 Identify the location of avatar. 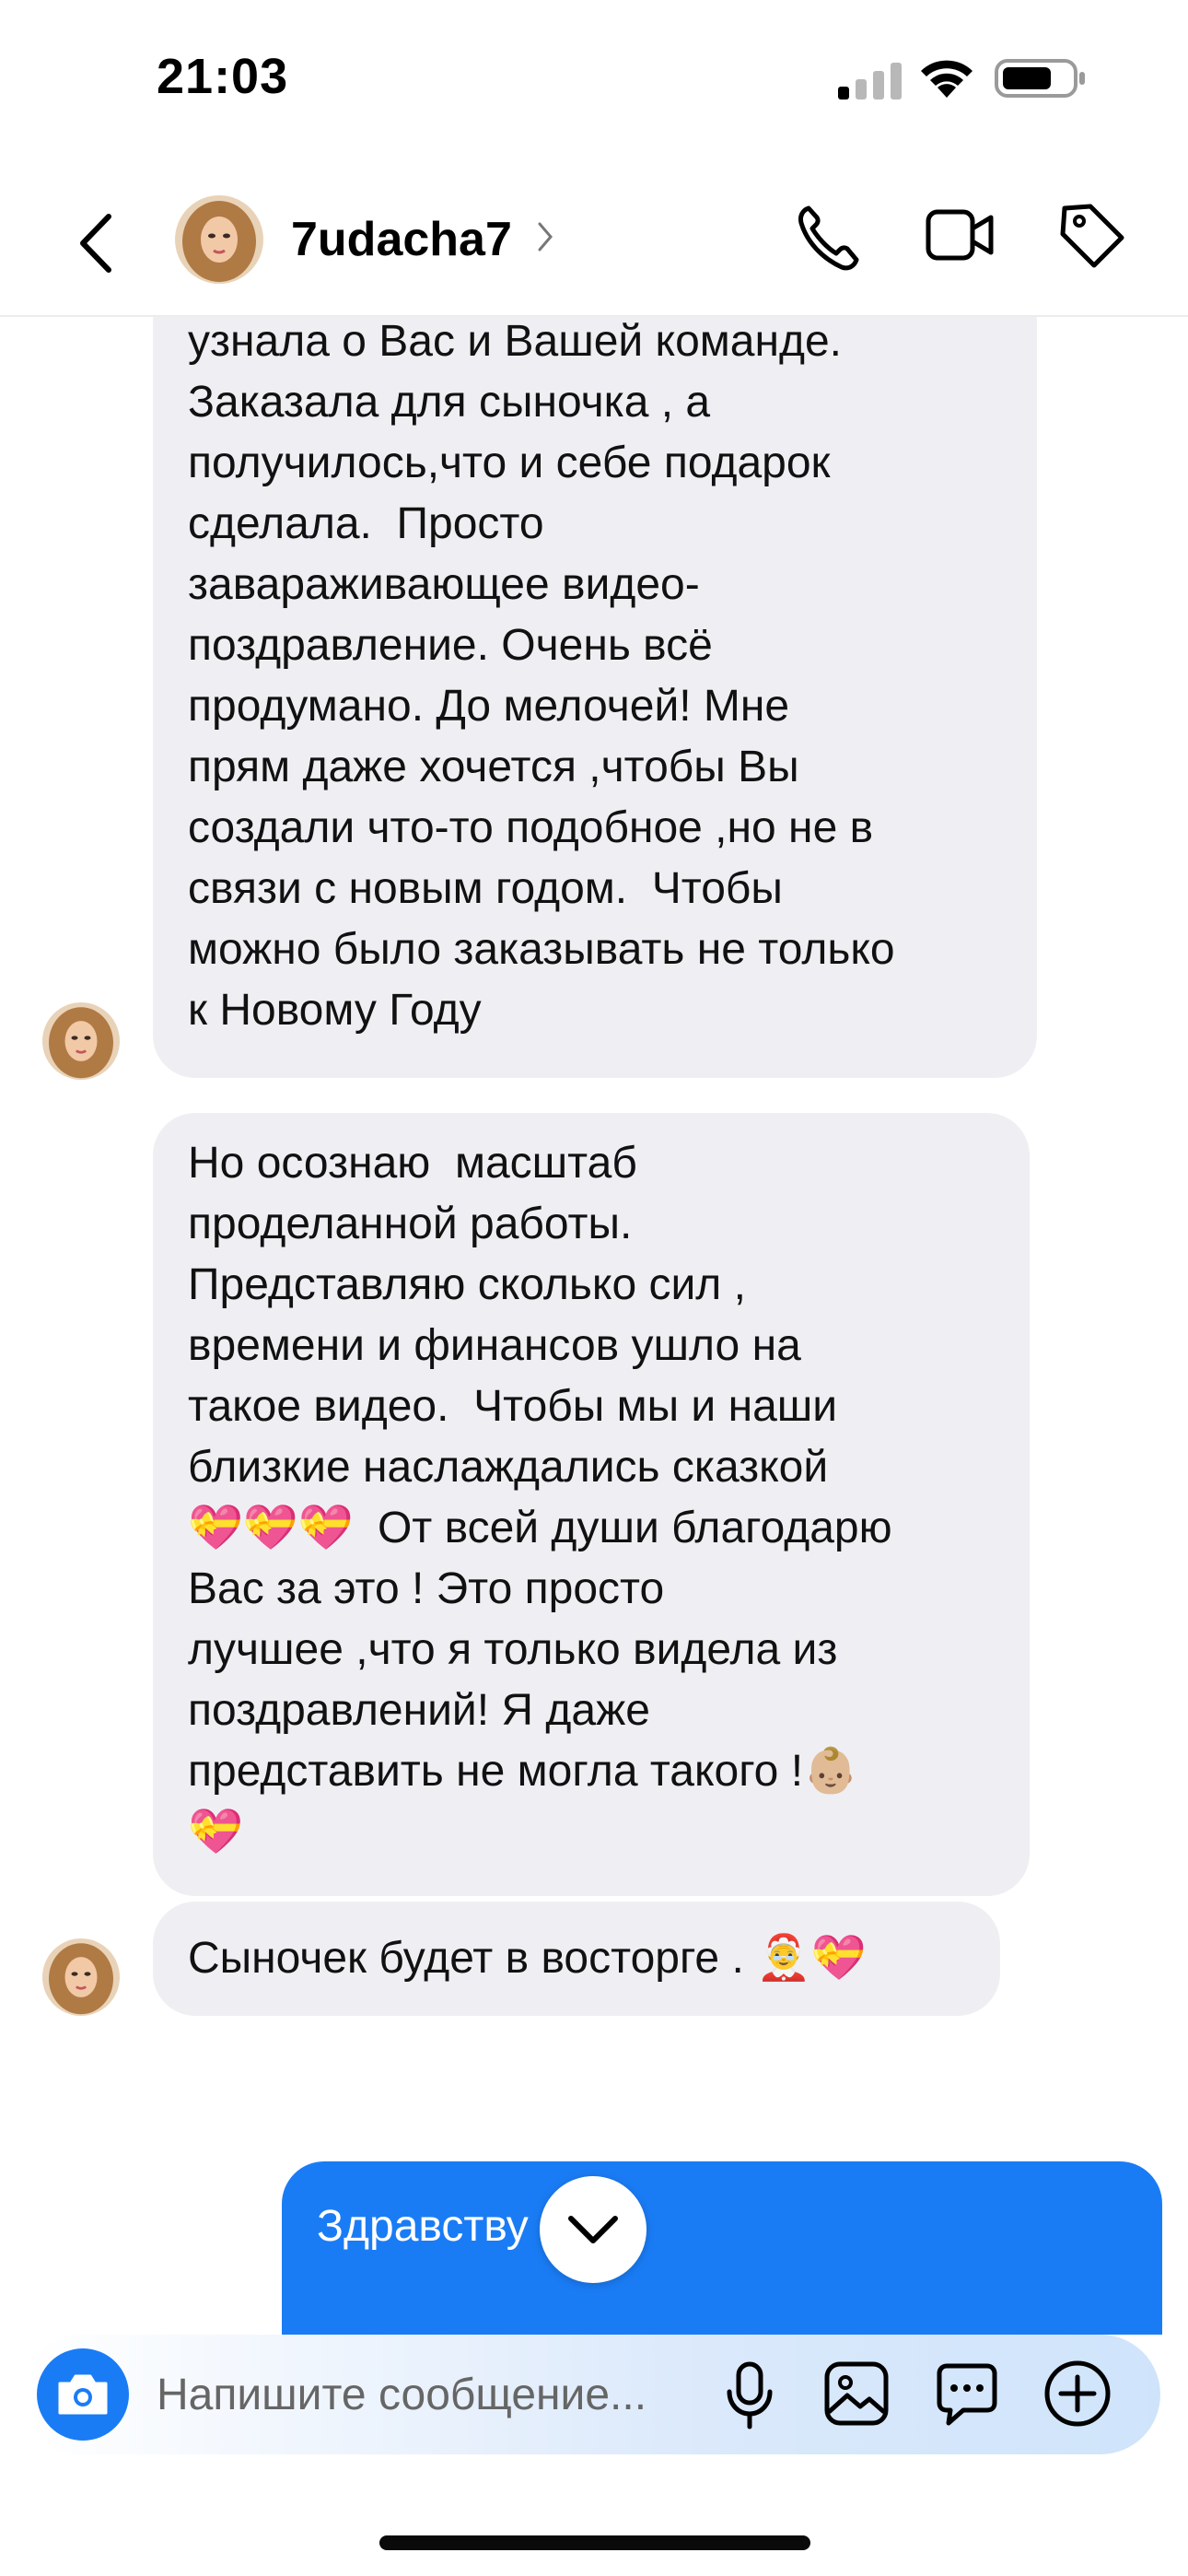
(219, 239).